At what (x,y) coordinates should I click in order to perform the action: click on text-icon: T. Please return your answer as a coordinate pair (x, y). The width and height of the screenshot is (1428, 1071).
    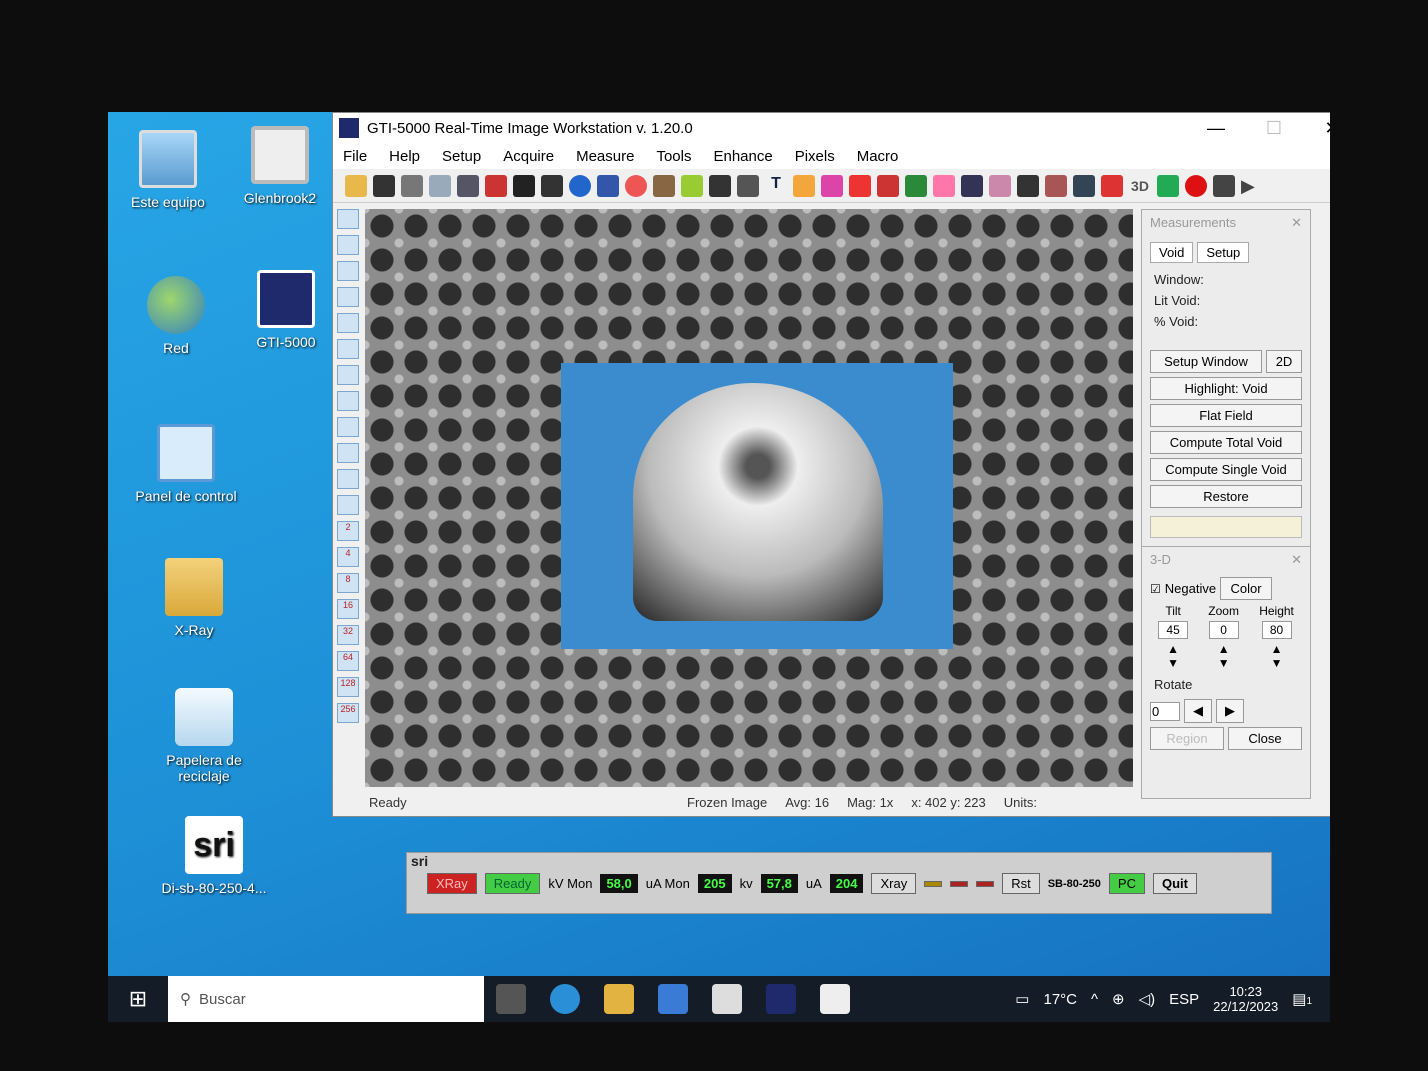
    Looking at the image, I should click on (776, 186).